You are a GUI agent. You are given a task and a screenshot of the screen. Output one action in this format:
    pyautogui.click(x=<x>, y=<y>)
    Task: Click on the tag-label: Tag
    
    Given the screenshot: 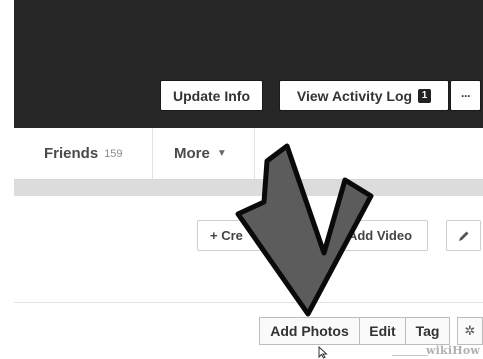 What is the action you would take?
    pyautogui.click(x=427, y=331)
    